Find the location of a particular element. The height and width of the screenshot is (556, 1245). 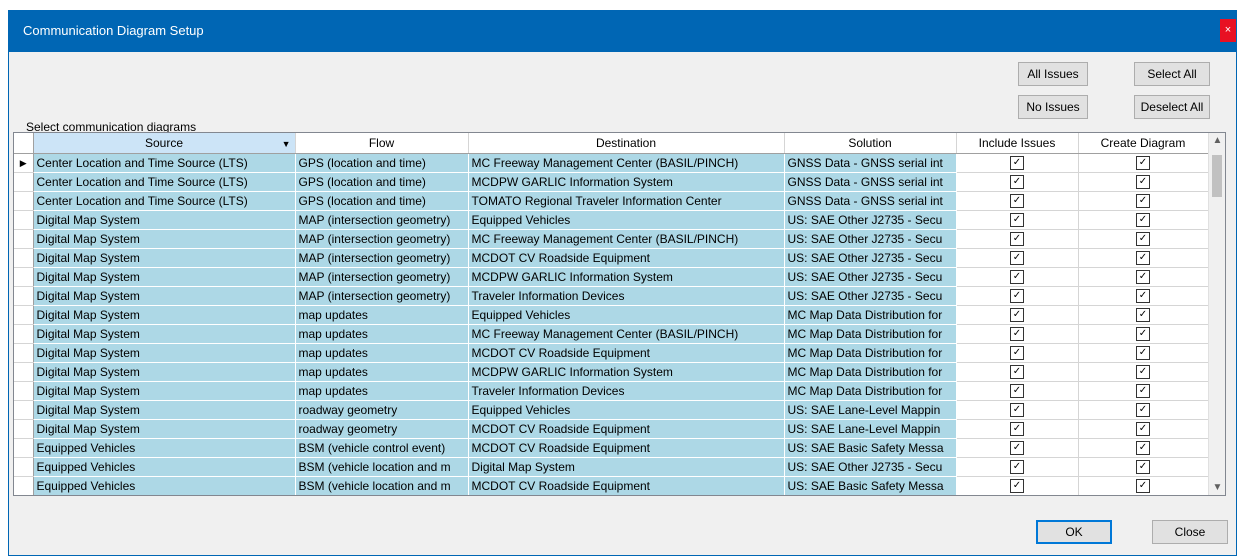

flow-cell: BSM (vehicle control event) is located at coordinates (382, 448).